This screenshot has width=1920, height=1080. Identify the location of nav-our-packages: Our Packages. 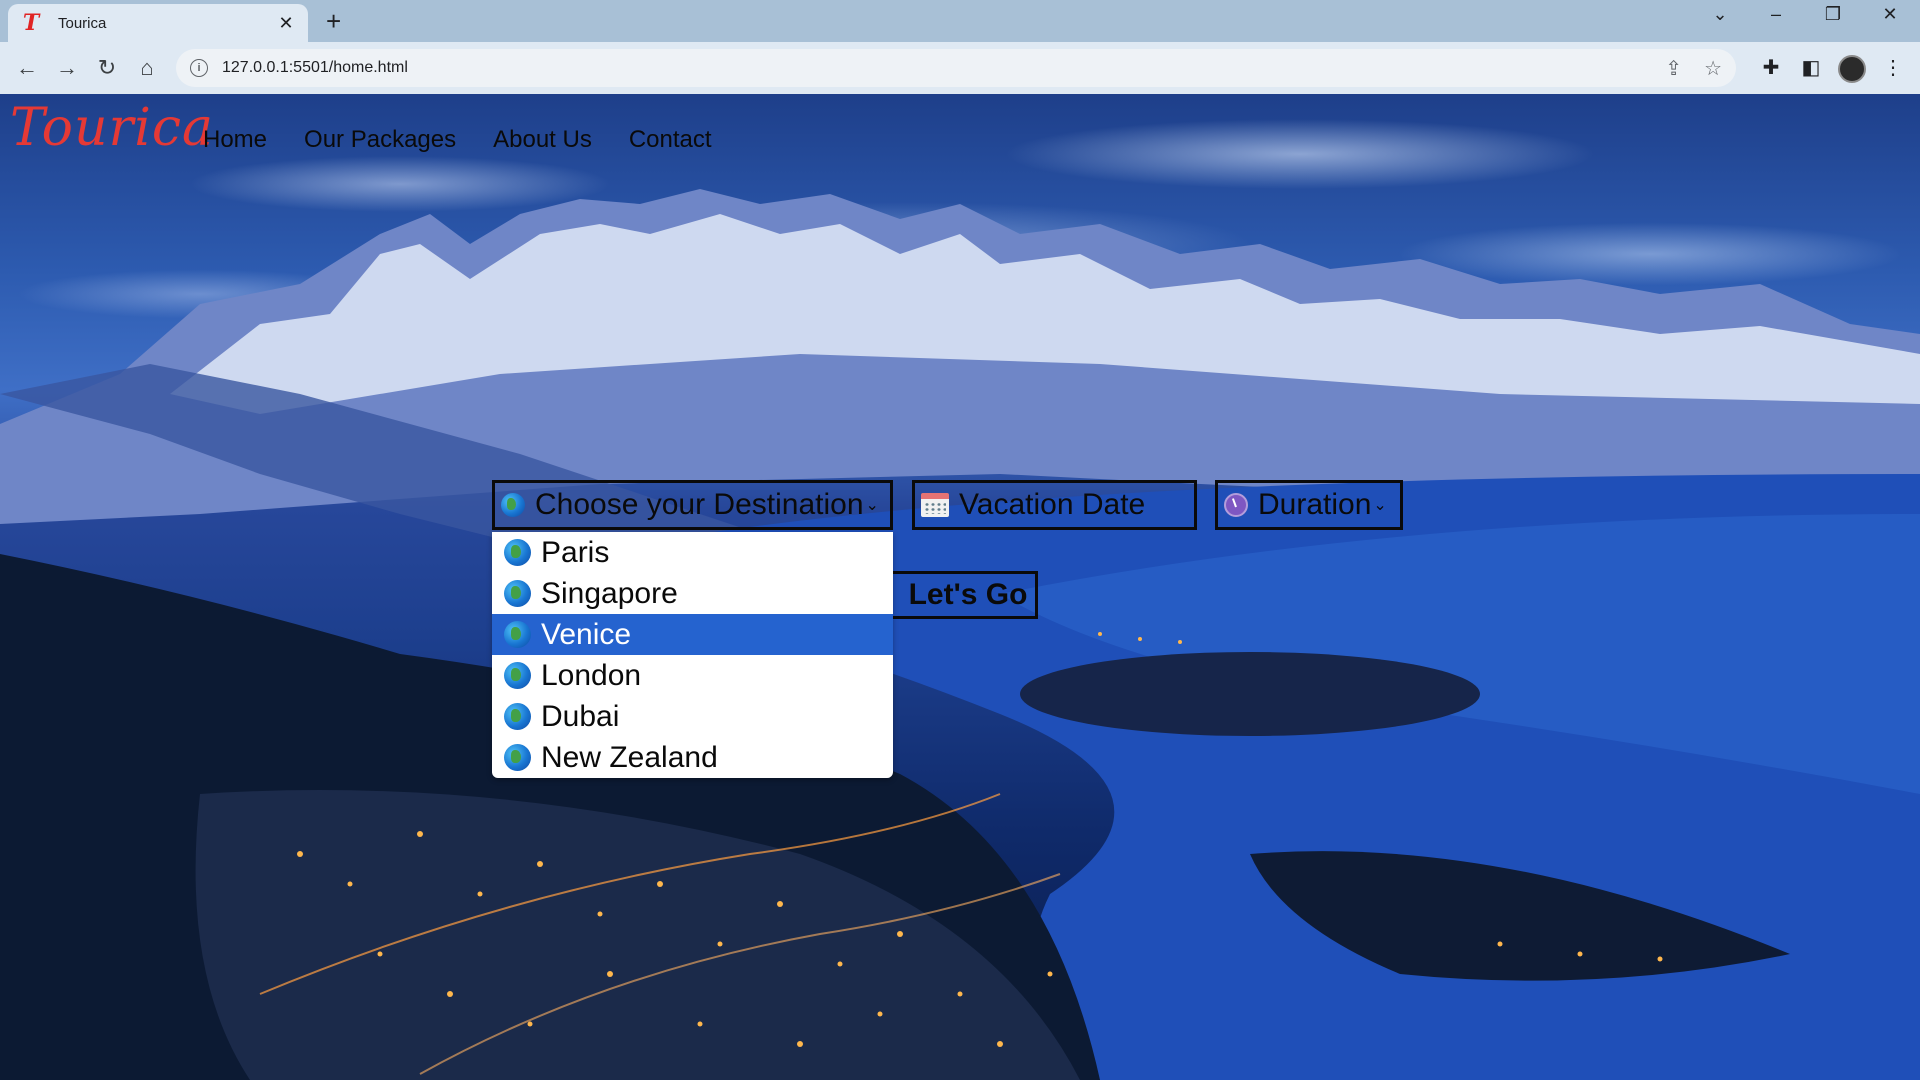
(380, 140).